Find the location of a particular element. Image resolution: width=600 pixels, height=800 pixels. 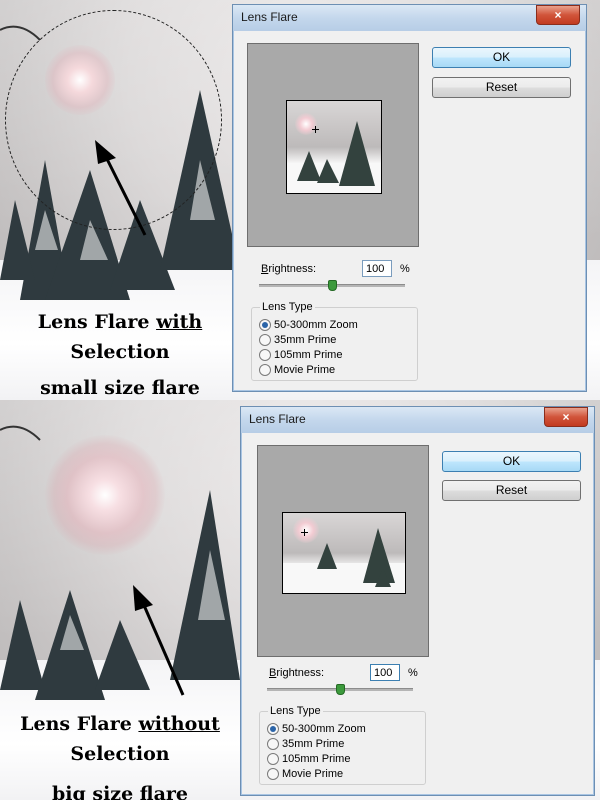

lens-flare-glow is located at coordinates (105, 495).